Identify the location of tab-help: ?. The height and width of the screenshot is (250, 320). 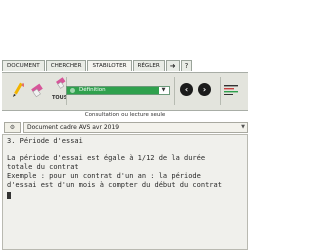
(186, 65).